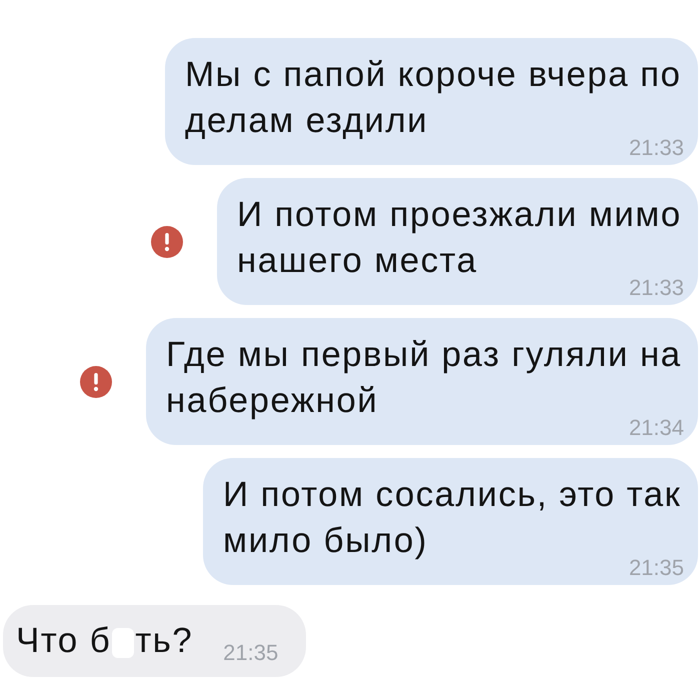 Image resolution: width=700 pixels, height=700 pixels. I want to click on message-text: И потом проезжали мимо нашего места, so click(459, 237).